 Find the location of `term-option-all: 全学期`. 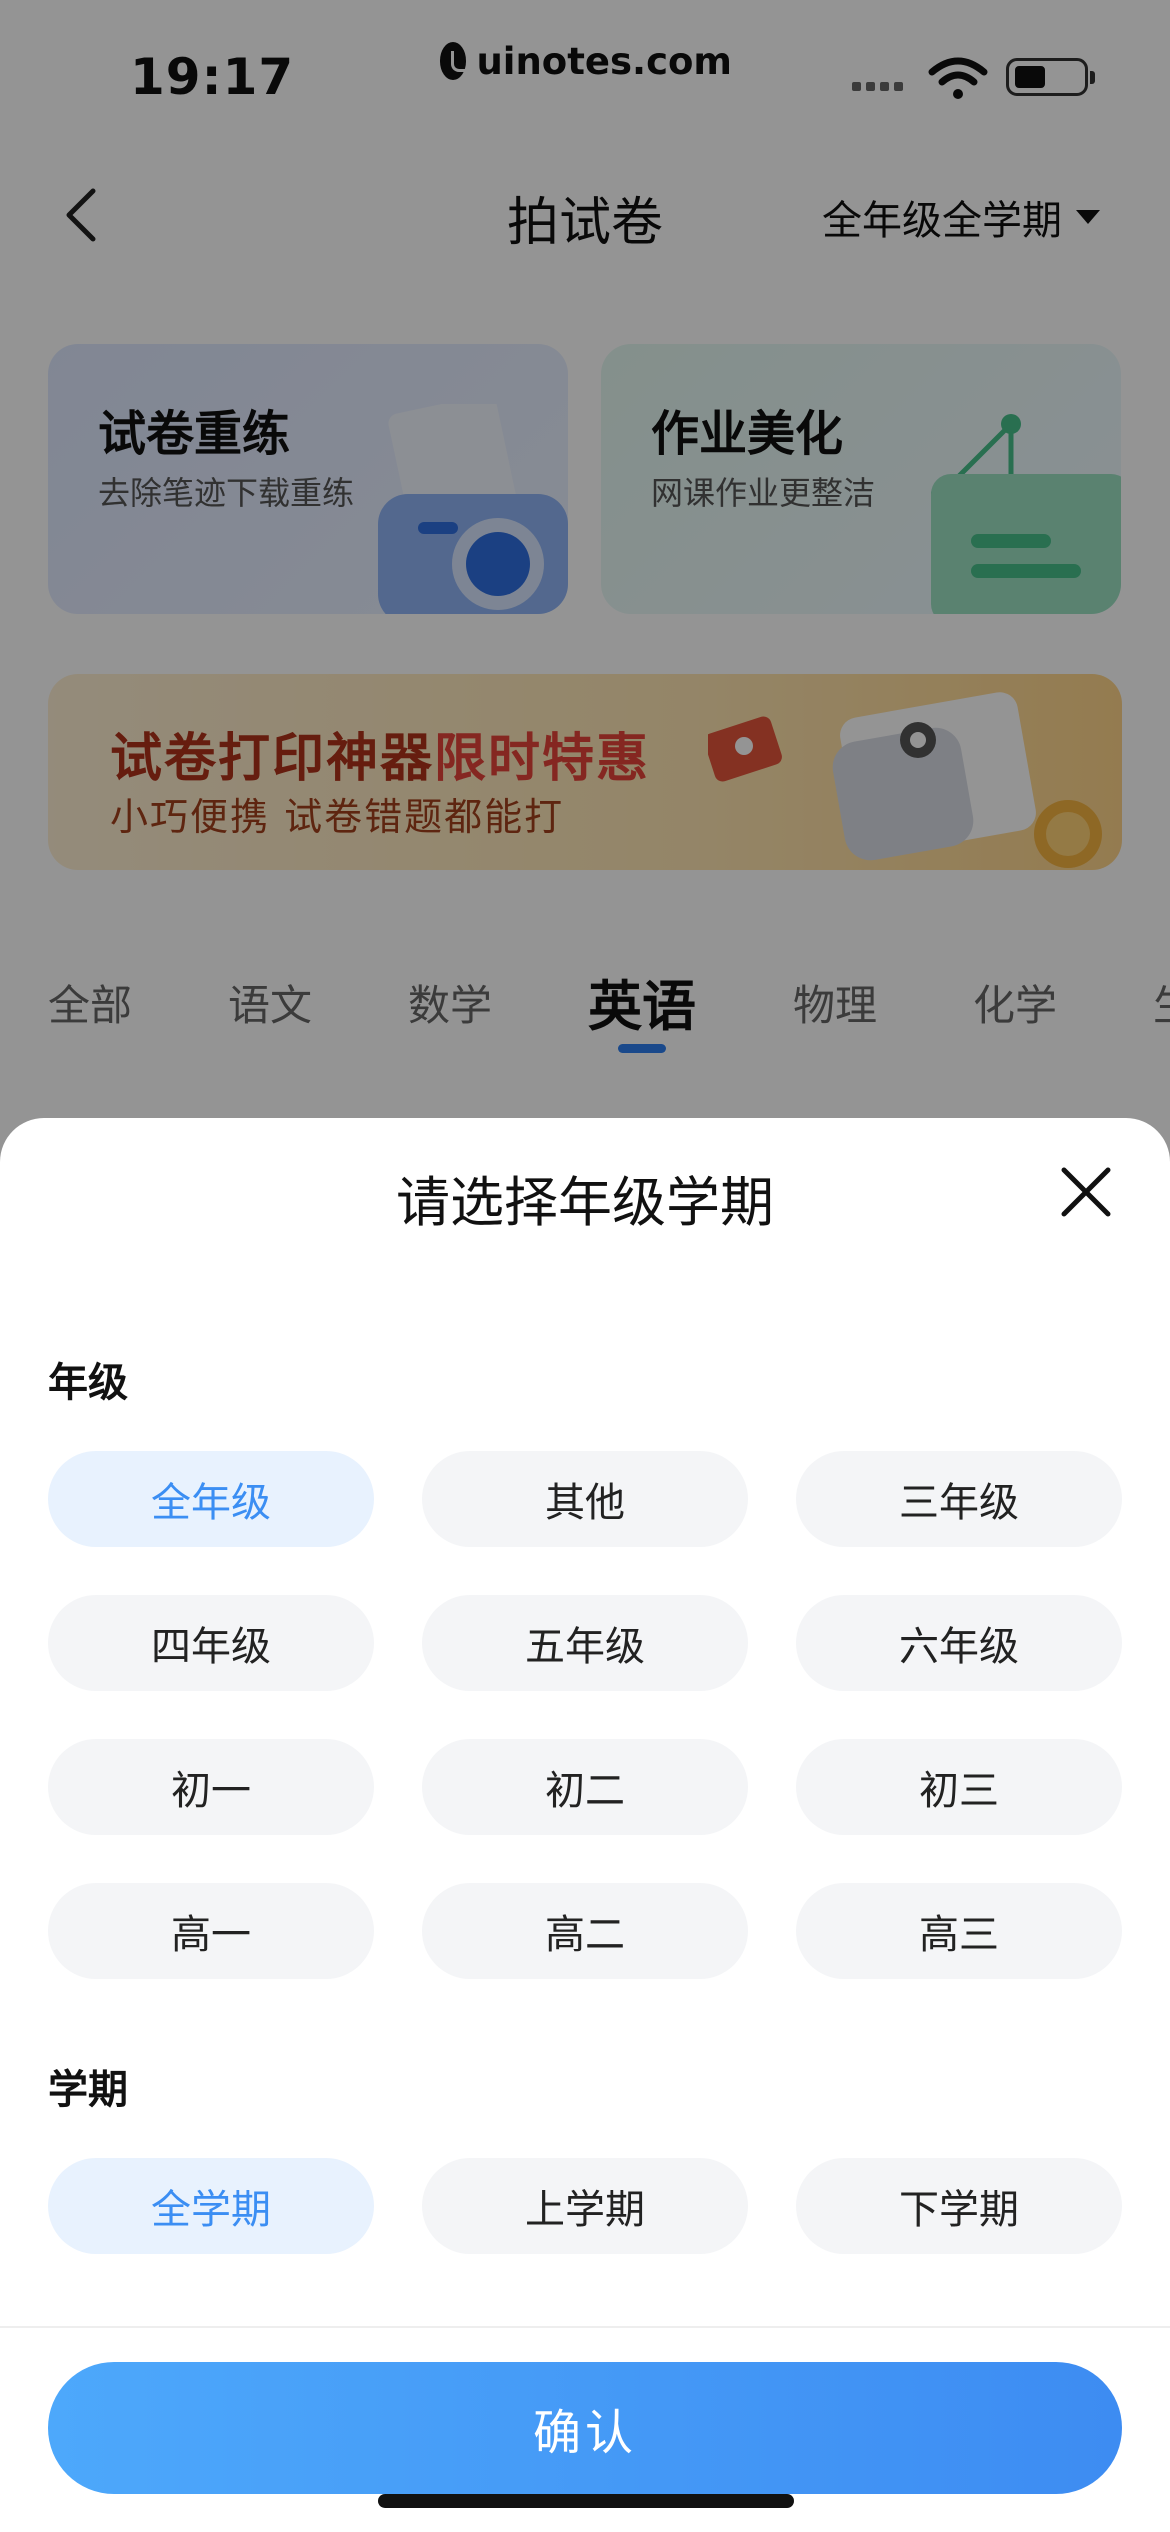

term-option-all: 全学期 is located at coordinates (211, 2206).